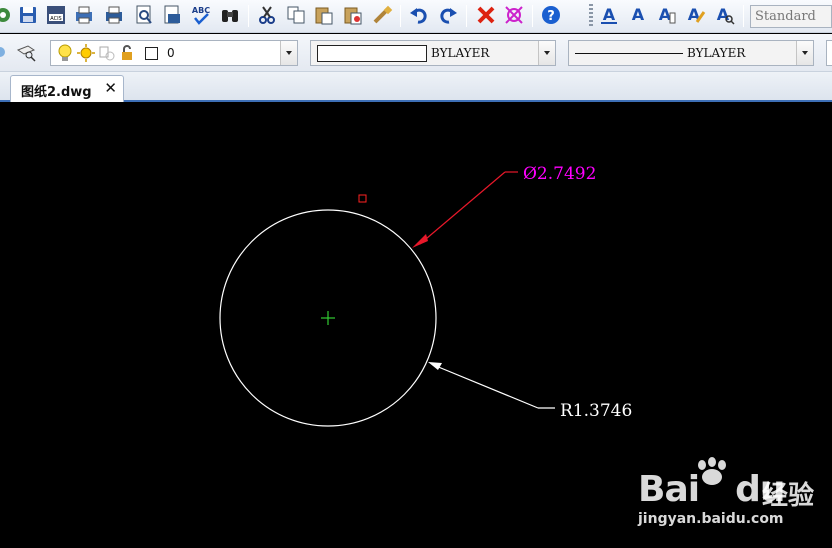 Image resolution: width=832 pixels, height=548 pixels. I want to click on help-icon: ?, so click(551, 15).